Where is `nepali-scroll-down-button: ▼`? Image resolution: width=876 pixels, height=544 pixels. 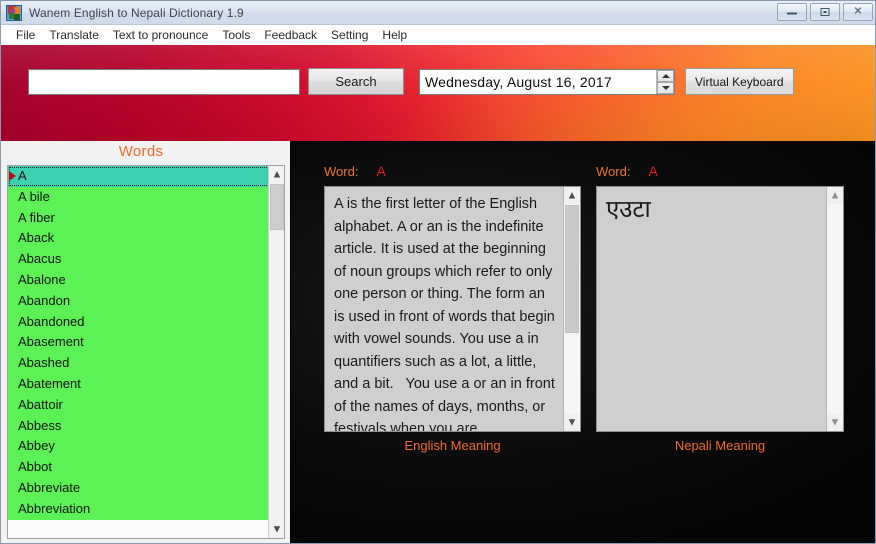 nepali-scroll-down-button: ▼ is located at coordinates (835, 422).